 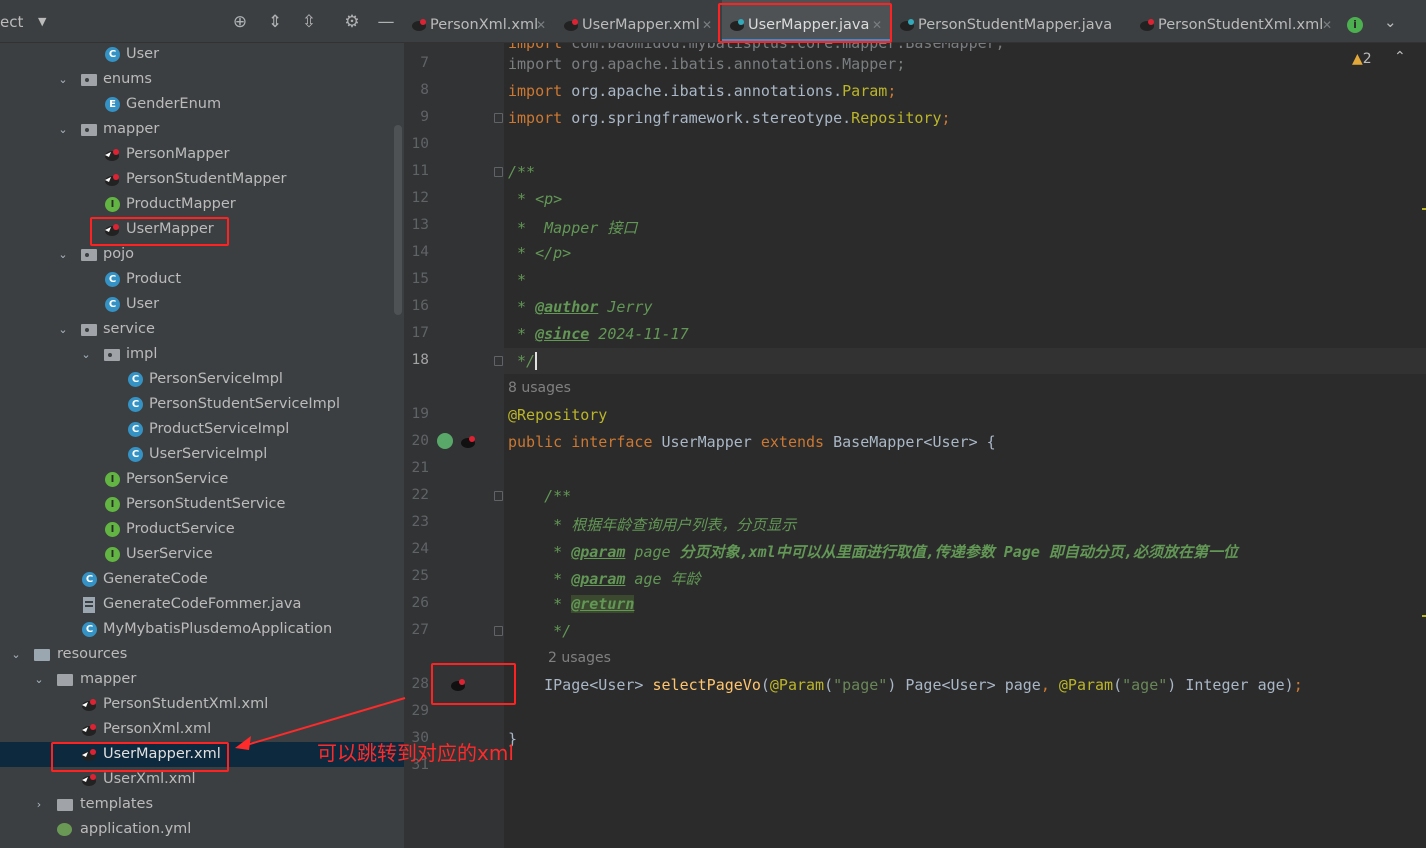 I want to click on tree-item-label: PersonServiceImpl, so click(x=216, y=379).